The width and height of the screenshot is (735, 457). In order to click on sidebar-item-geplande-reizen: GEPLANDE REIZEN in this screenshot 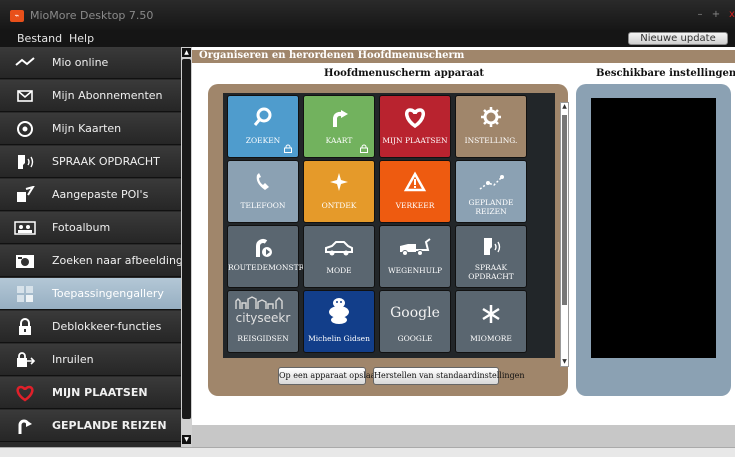, I will do `click(90, 426)`.